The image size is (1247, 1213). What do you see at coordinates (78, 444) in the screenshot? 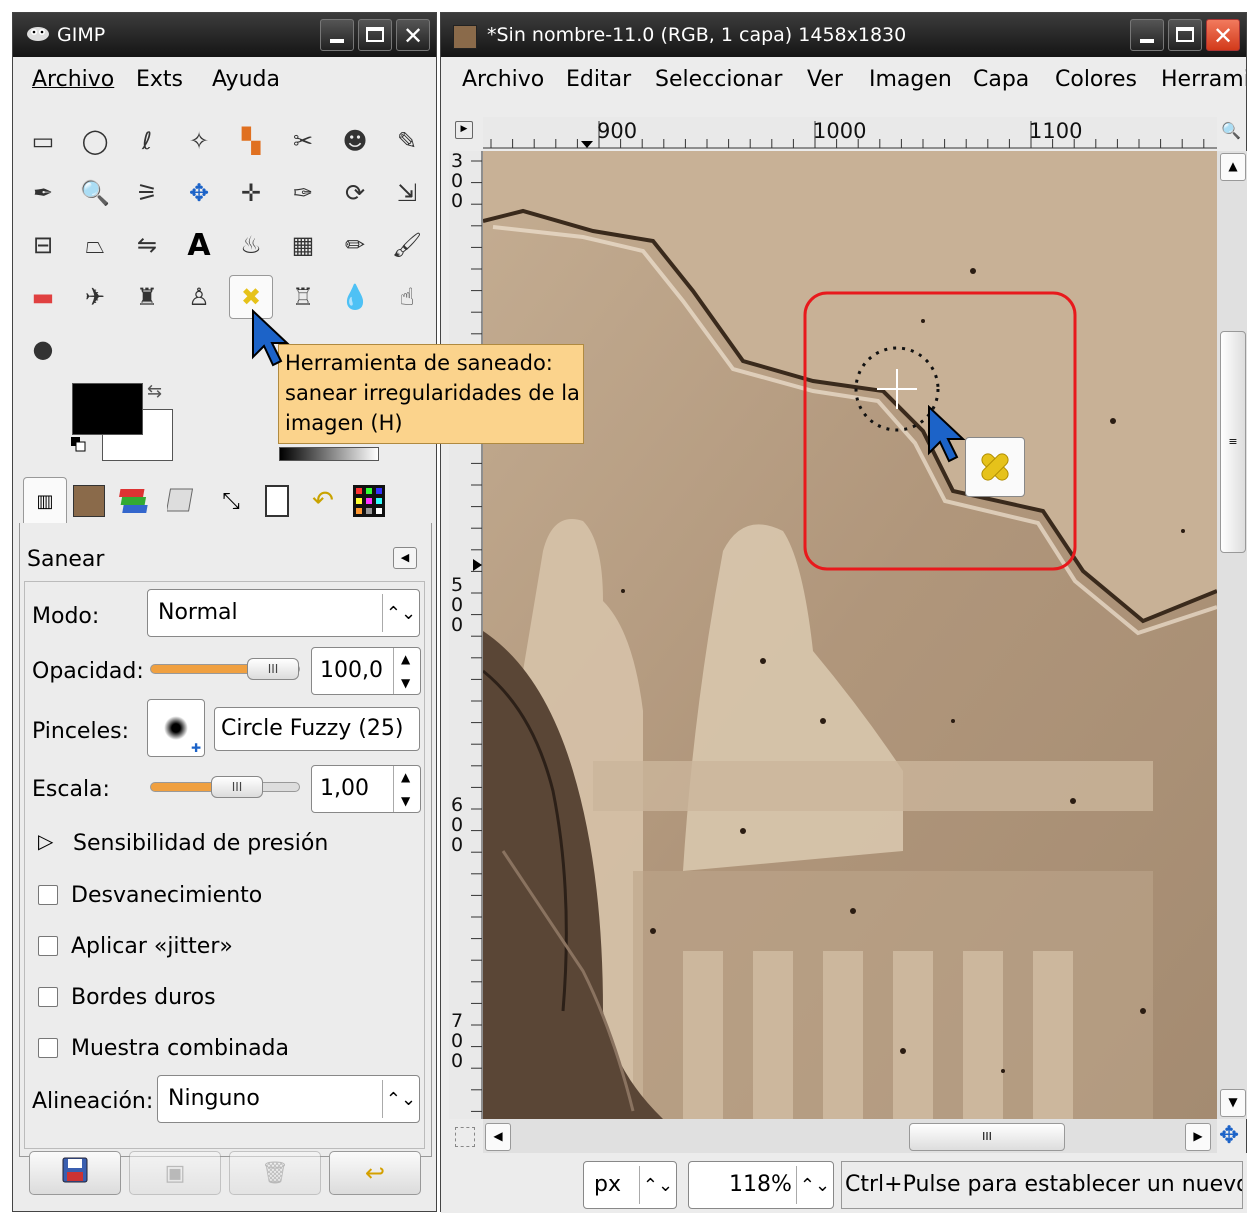
I see `default-colors-icon` at bounding box center [78, 444].